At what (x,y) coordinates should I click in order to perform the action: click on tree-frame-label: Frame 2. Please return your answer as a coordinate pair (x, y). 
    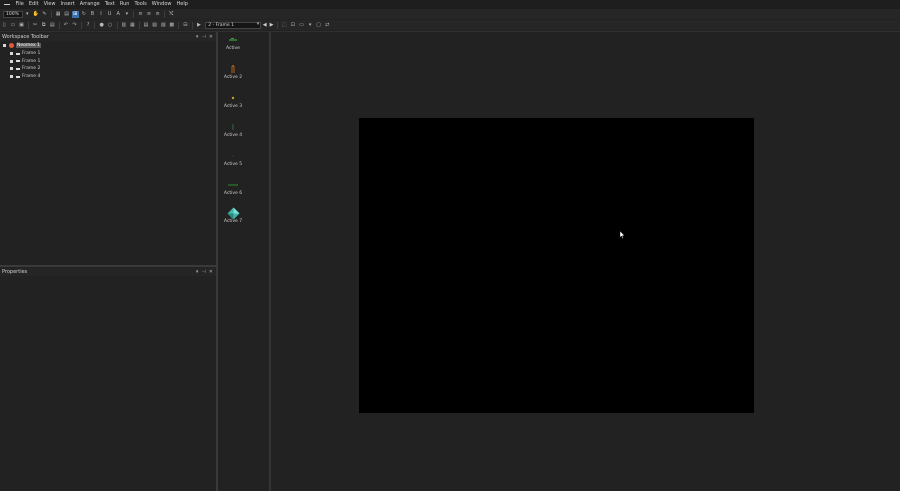
    Looking at the image, I should click on (31, 68).